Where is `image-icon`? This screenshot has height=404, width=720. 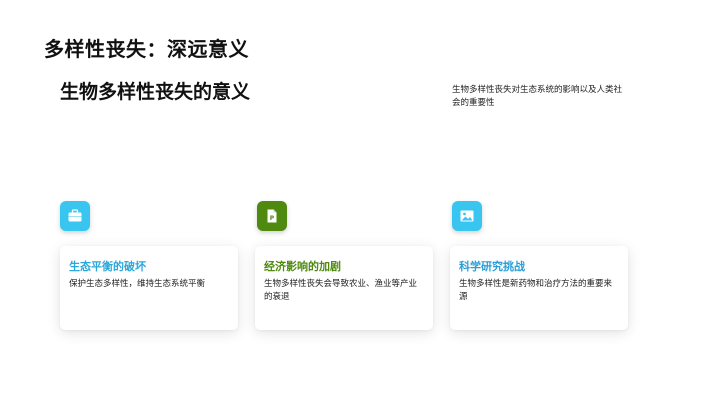
image-icon is located at coordinates (467, 216).